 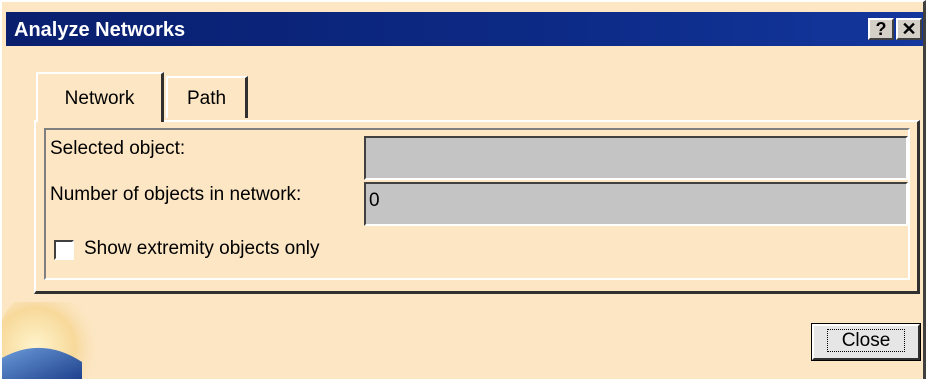 What do you see at coordinates (636, 204) in the screenshot?
I see `number-of-objects-field: 0` at bounding box center [636, 204].